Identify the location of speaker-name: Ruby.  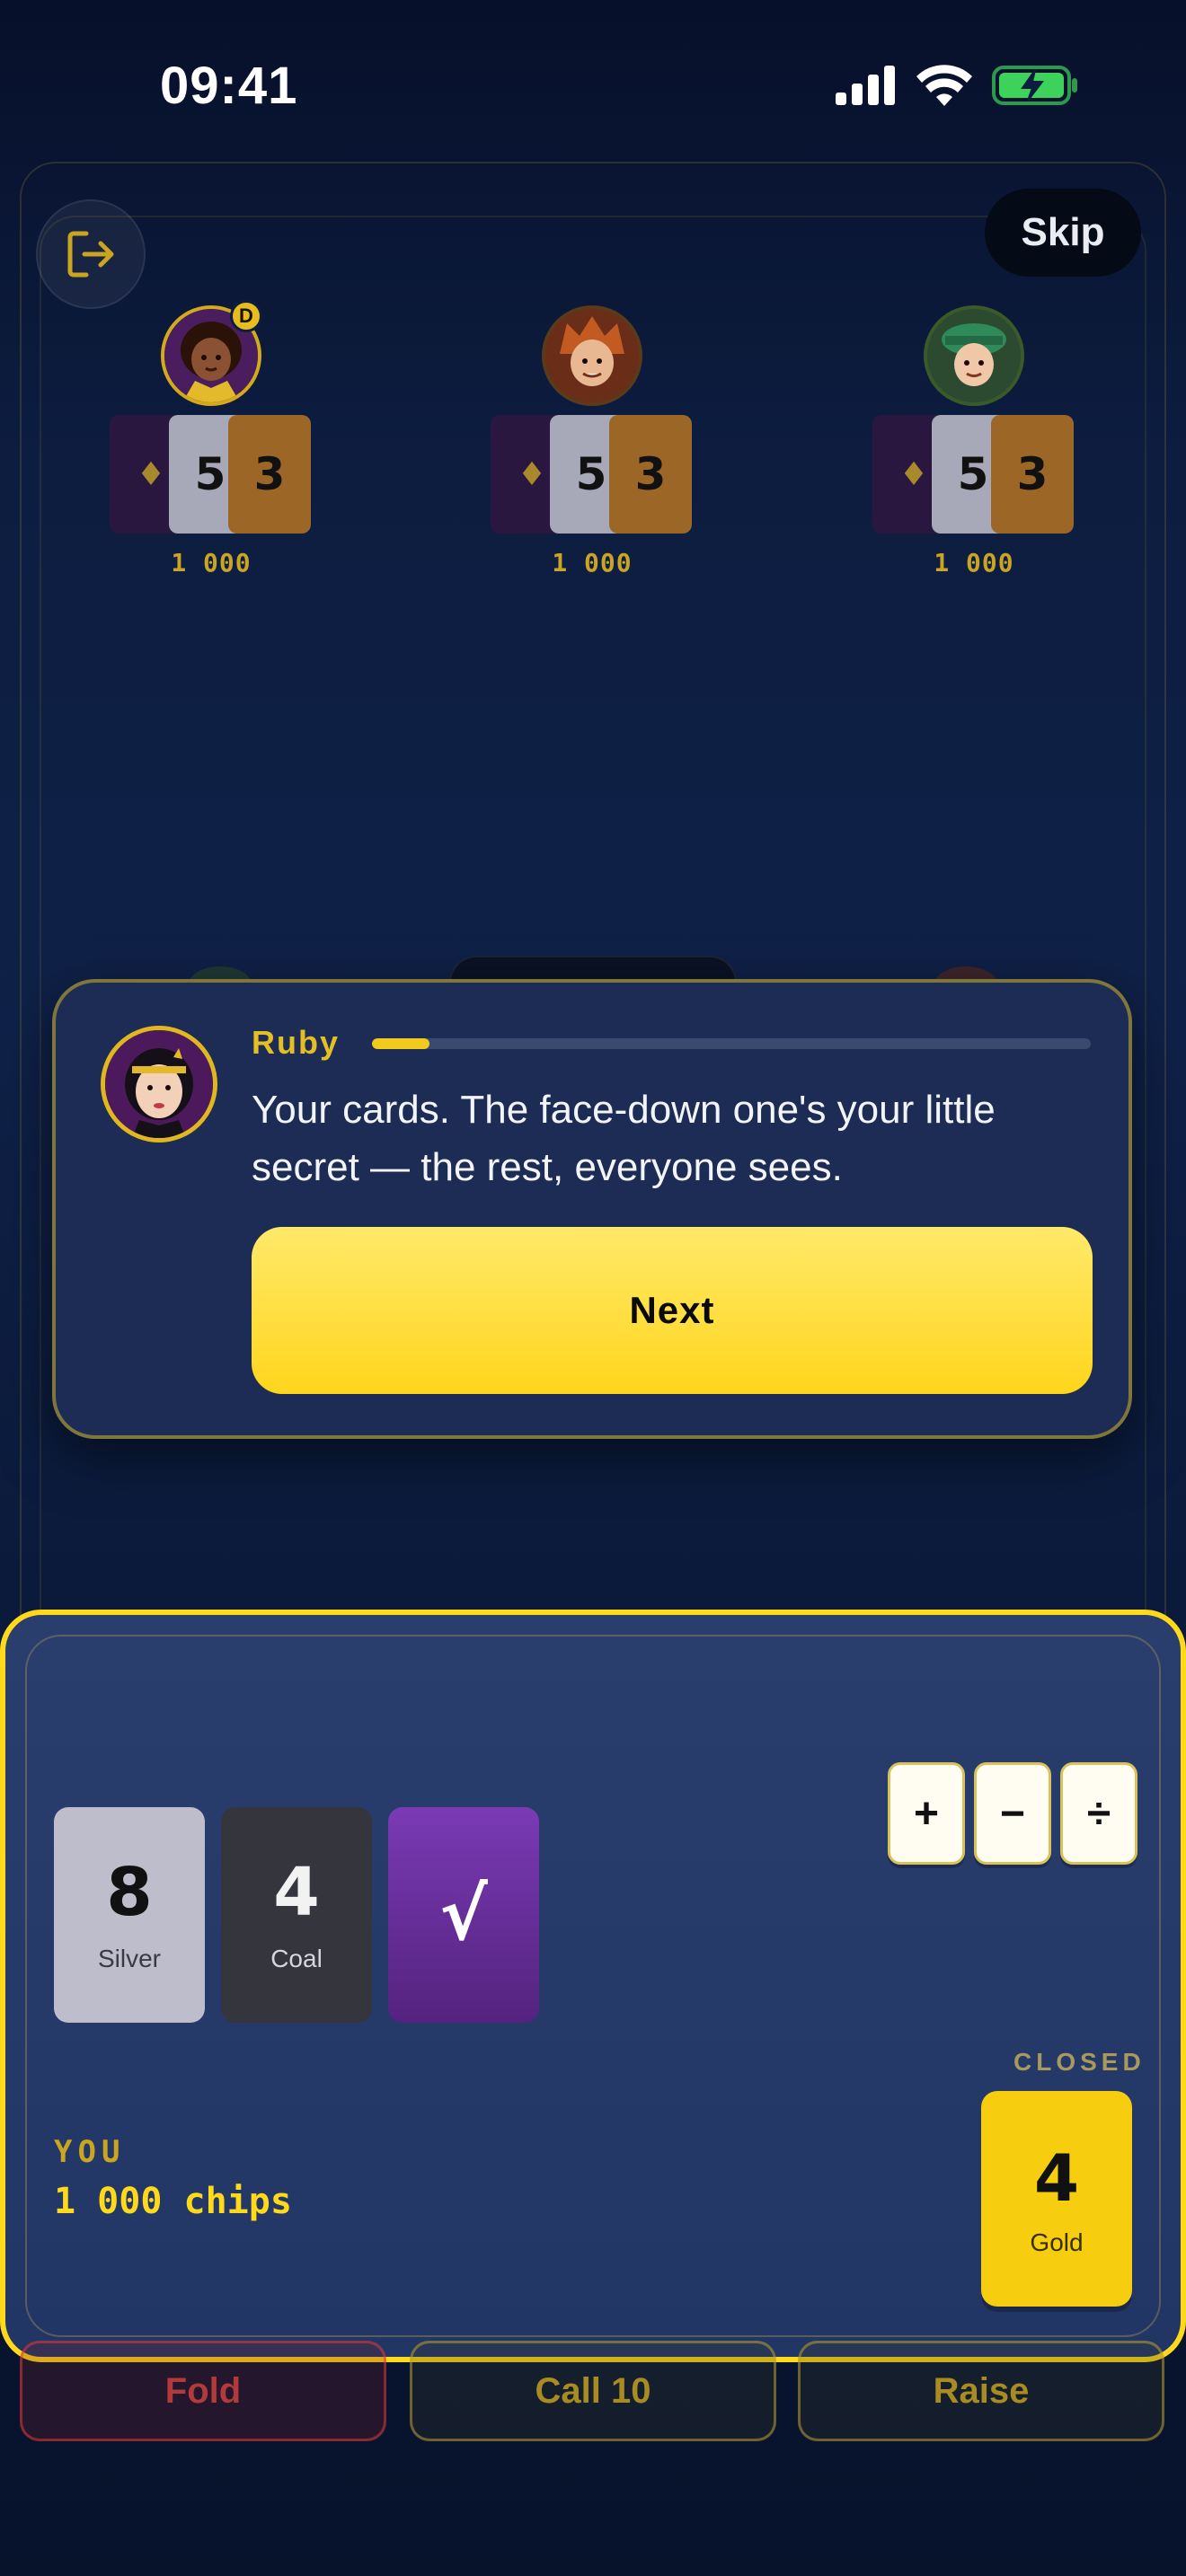
(296, 1042).